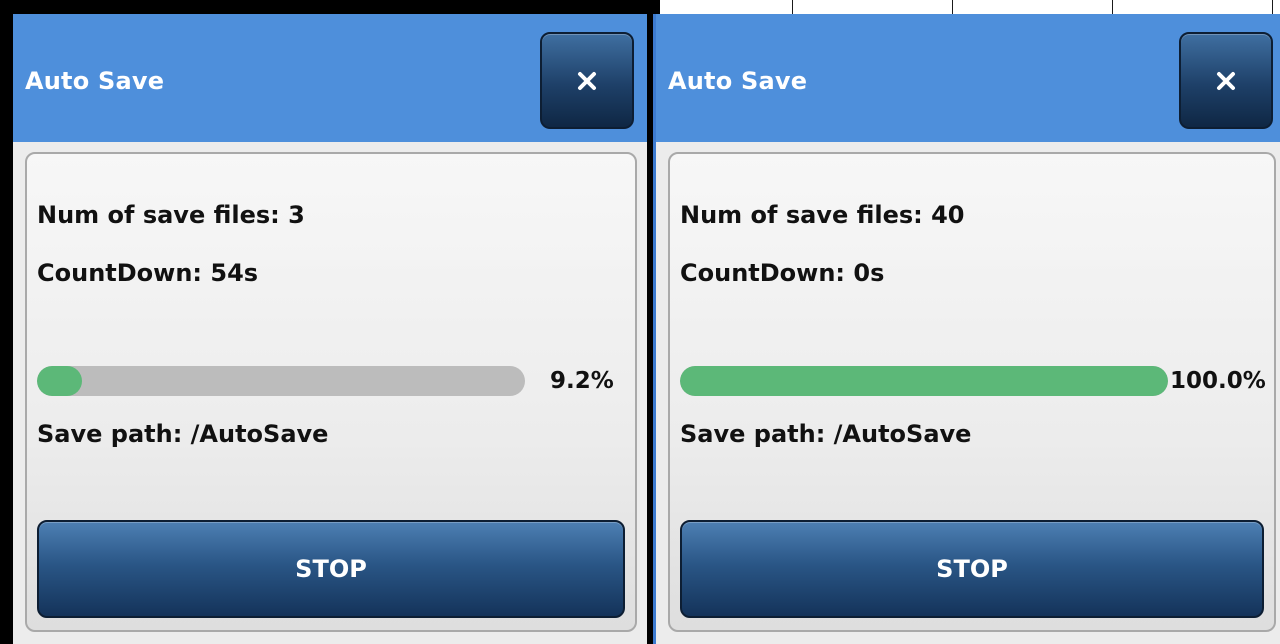 This screenshot has height=644, width=1280. Describe the element at coordinates (171, 215) in the screenshot. I see `save-files-count: Num of save files: 3` at that location.